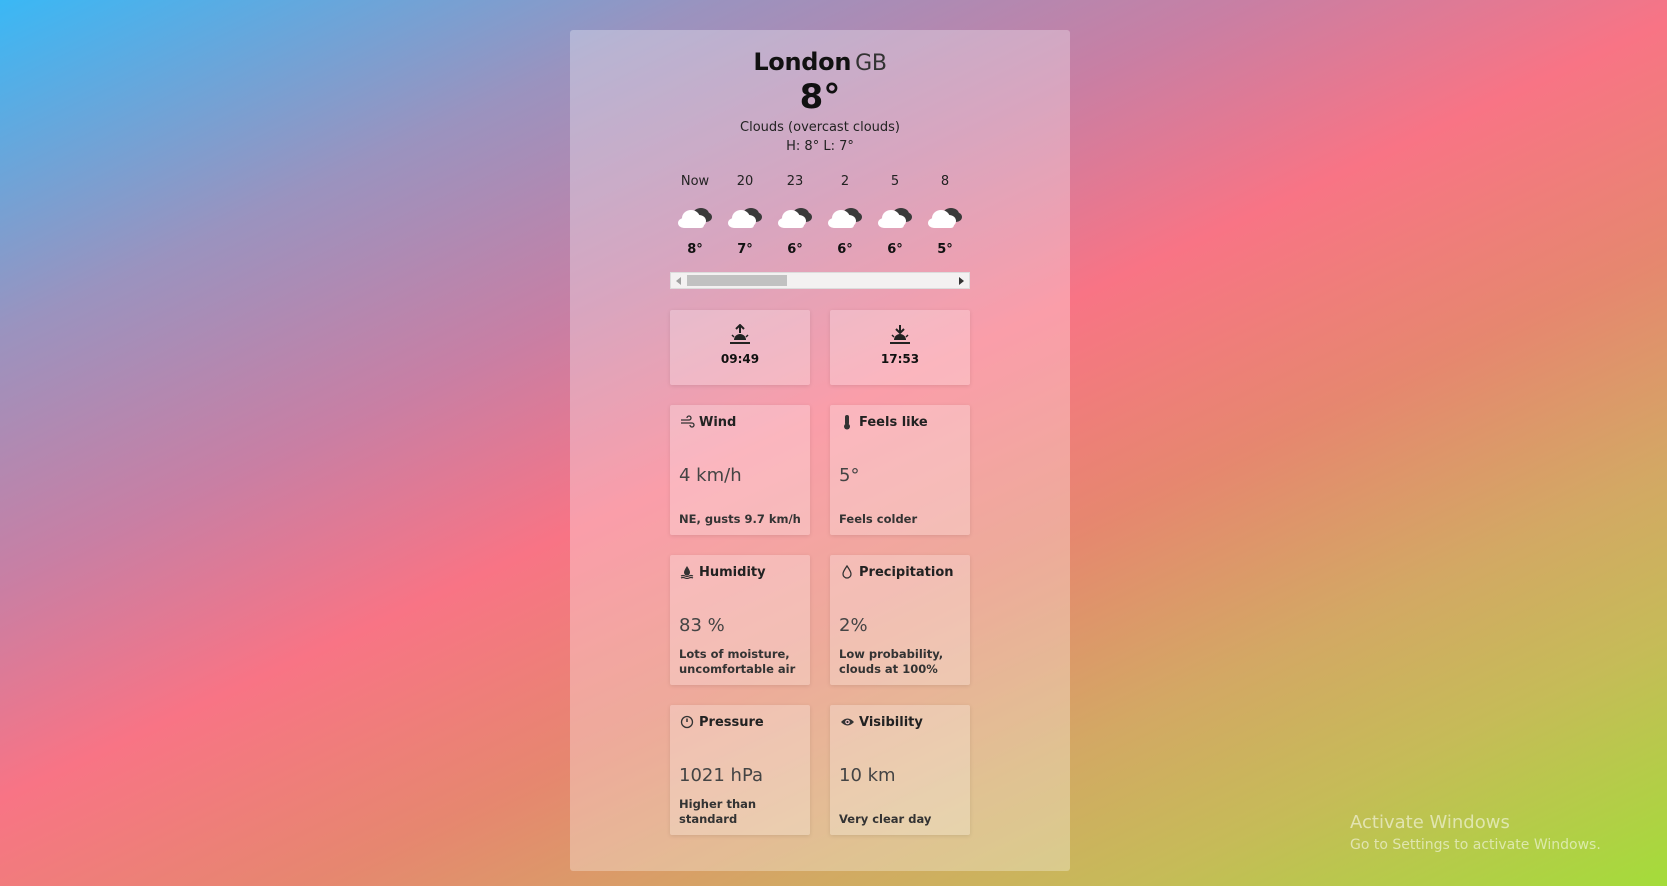 This screenshot has height=886, width=1667. What do you see at coordinates (802, 62) in the screenshot?
I see `city-name: London` at bounding box center [802, 62].